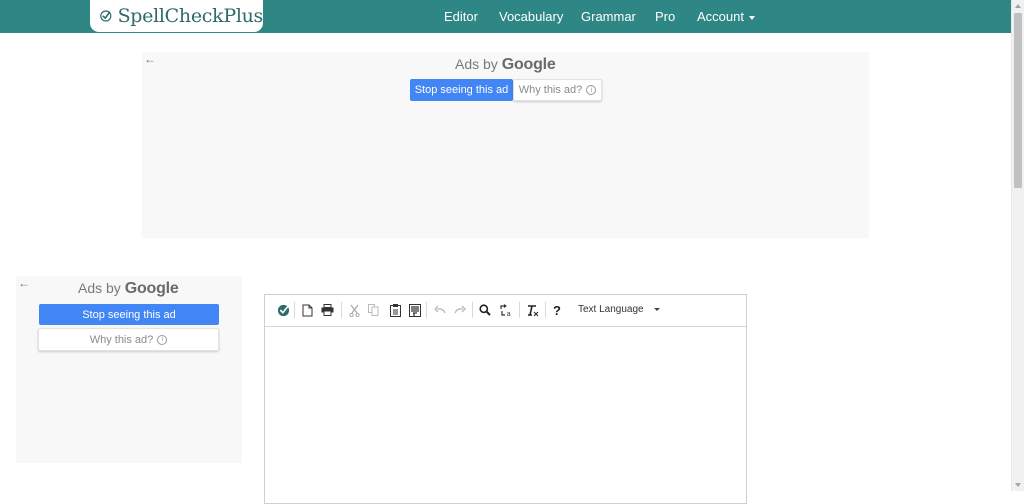 The width and height of the screenshot is (1024, 504). I want to click on search-icon, so click(485, 310).